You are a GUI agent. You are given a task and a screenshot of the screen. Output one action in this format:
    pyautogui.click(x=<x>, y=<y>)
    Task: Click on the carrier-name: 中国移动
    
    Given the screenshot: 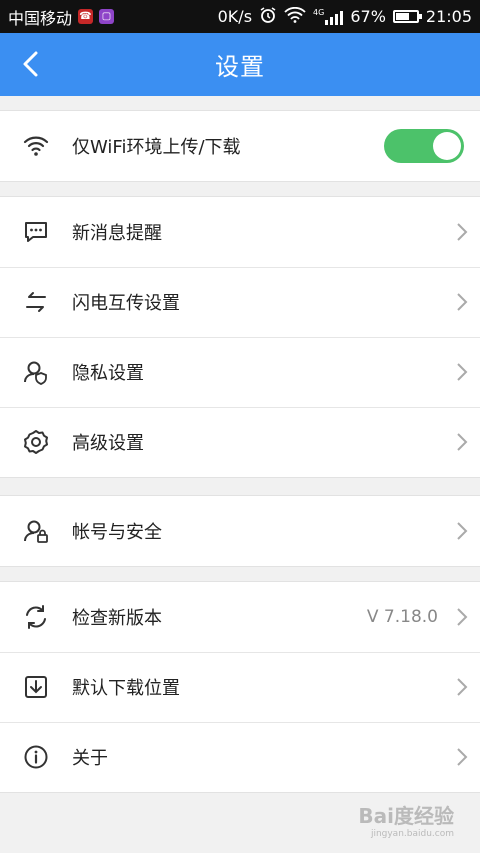 What is the action you would take?
    pyautogui.click(x=40, y=18)
    